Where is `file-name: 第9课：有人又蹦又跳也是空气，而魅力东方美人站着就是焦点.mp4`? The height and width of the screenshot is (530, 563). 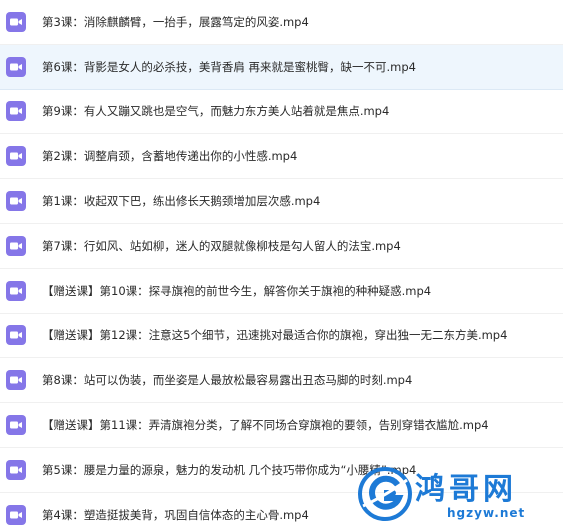
file-name: 第9课：有人又蹦又跳也是空气，而魅力东方美人站着就是焦点.mp4 is located at coordinates (216, 111).